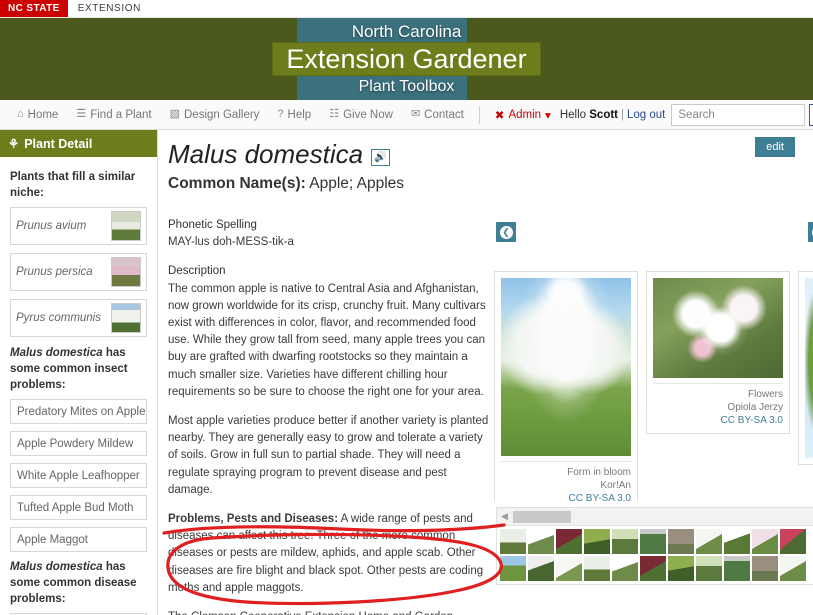 Image resolution: width=813 pixels, height=615 pixels. Describe the element at coordinates (811, 114) in the screenshot. I see `search-button: Search` at that location.